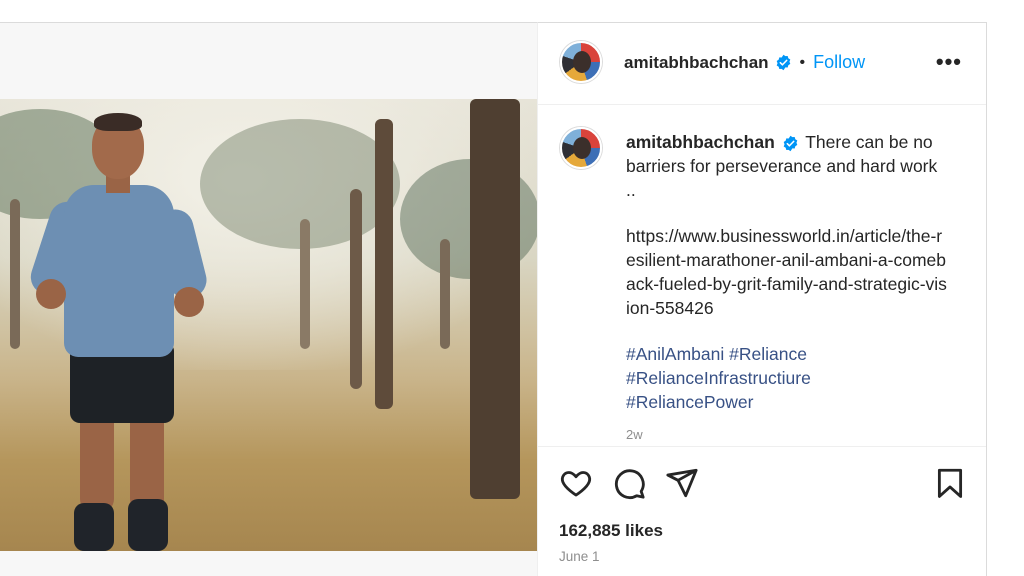  Describe the element at coordinates (700, 142) in the screenshot. I see `caption-author-username: amitabhbachchan` at that location.